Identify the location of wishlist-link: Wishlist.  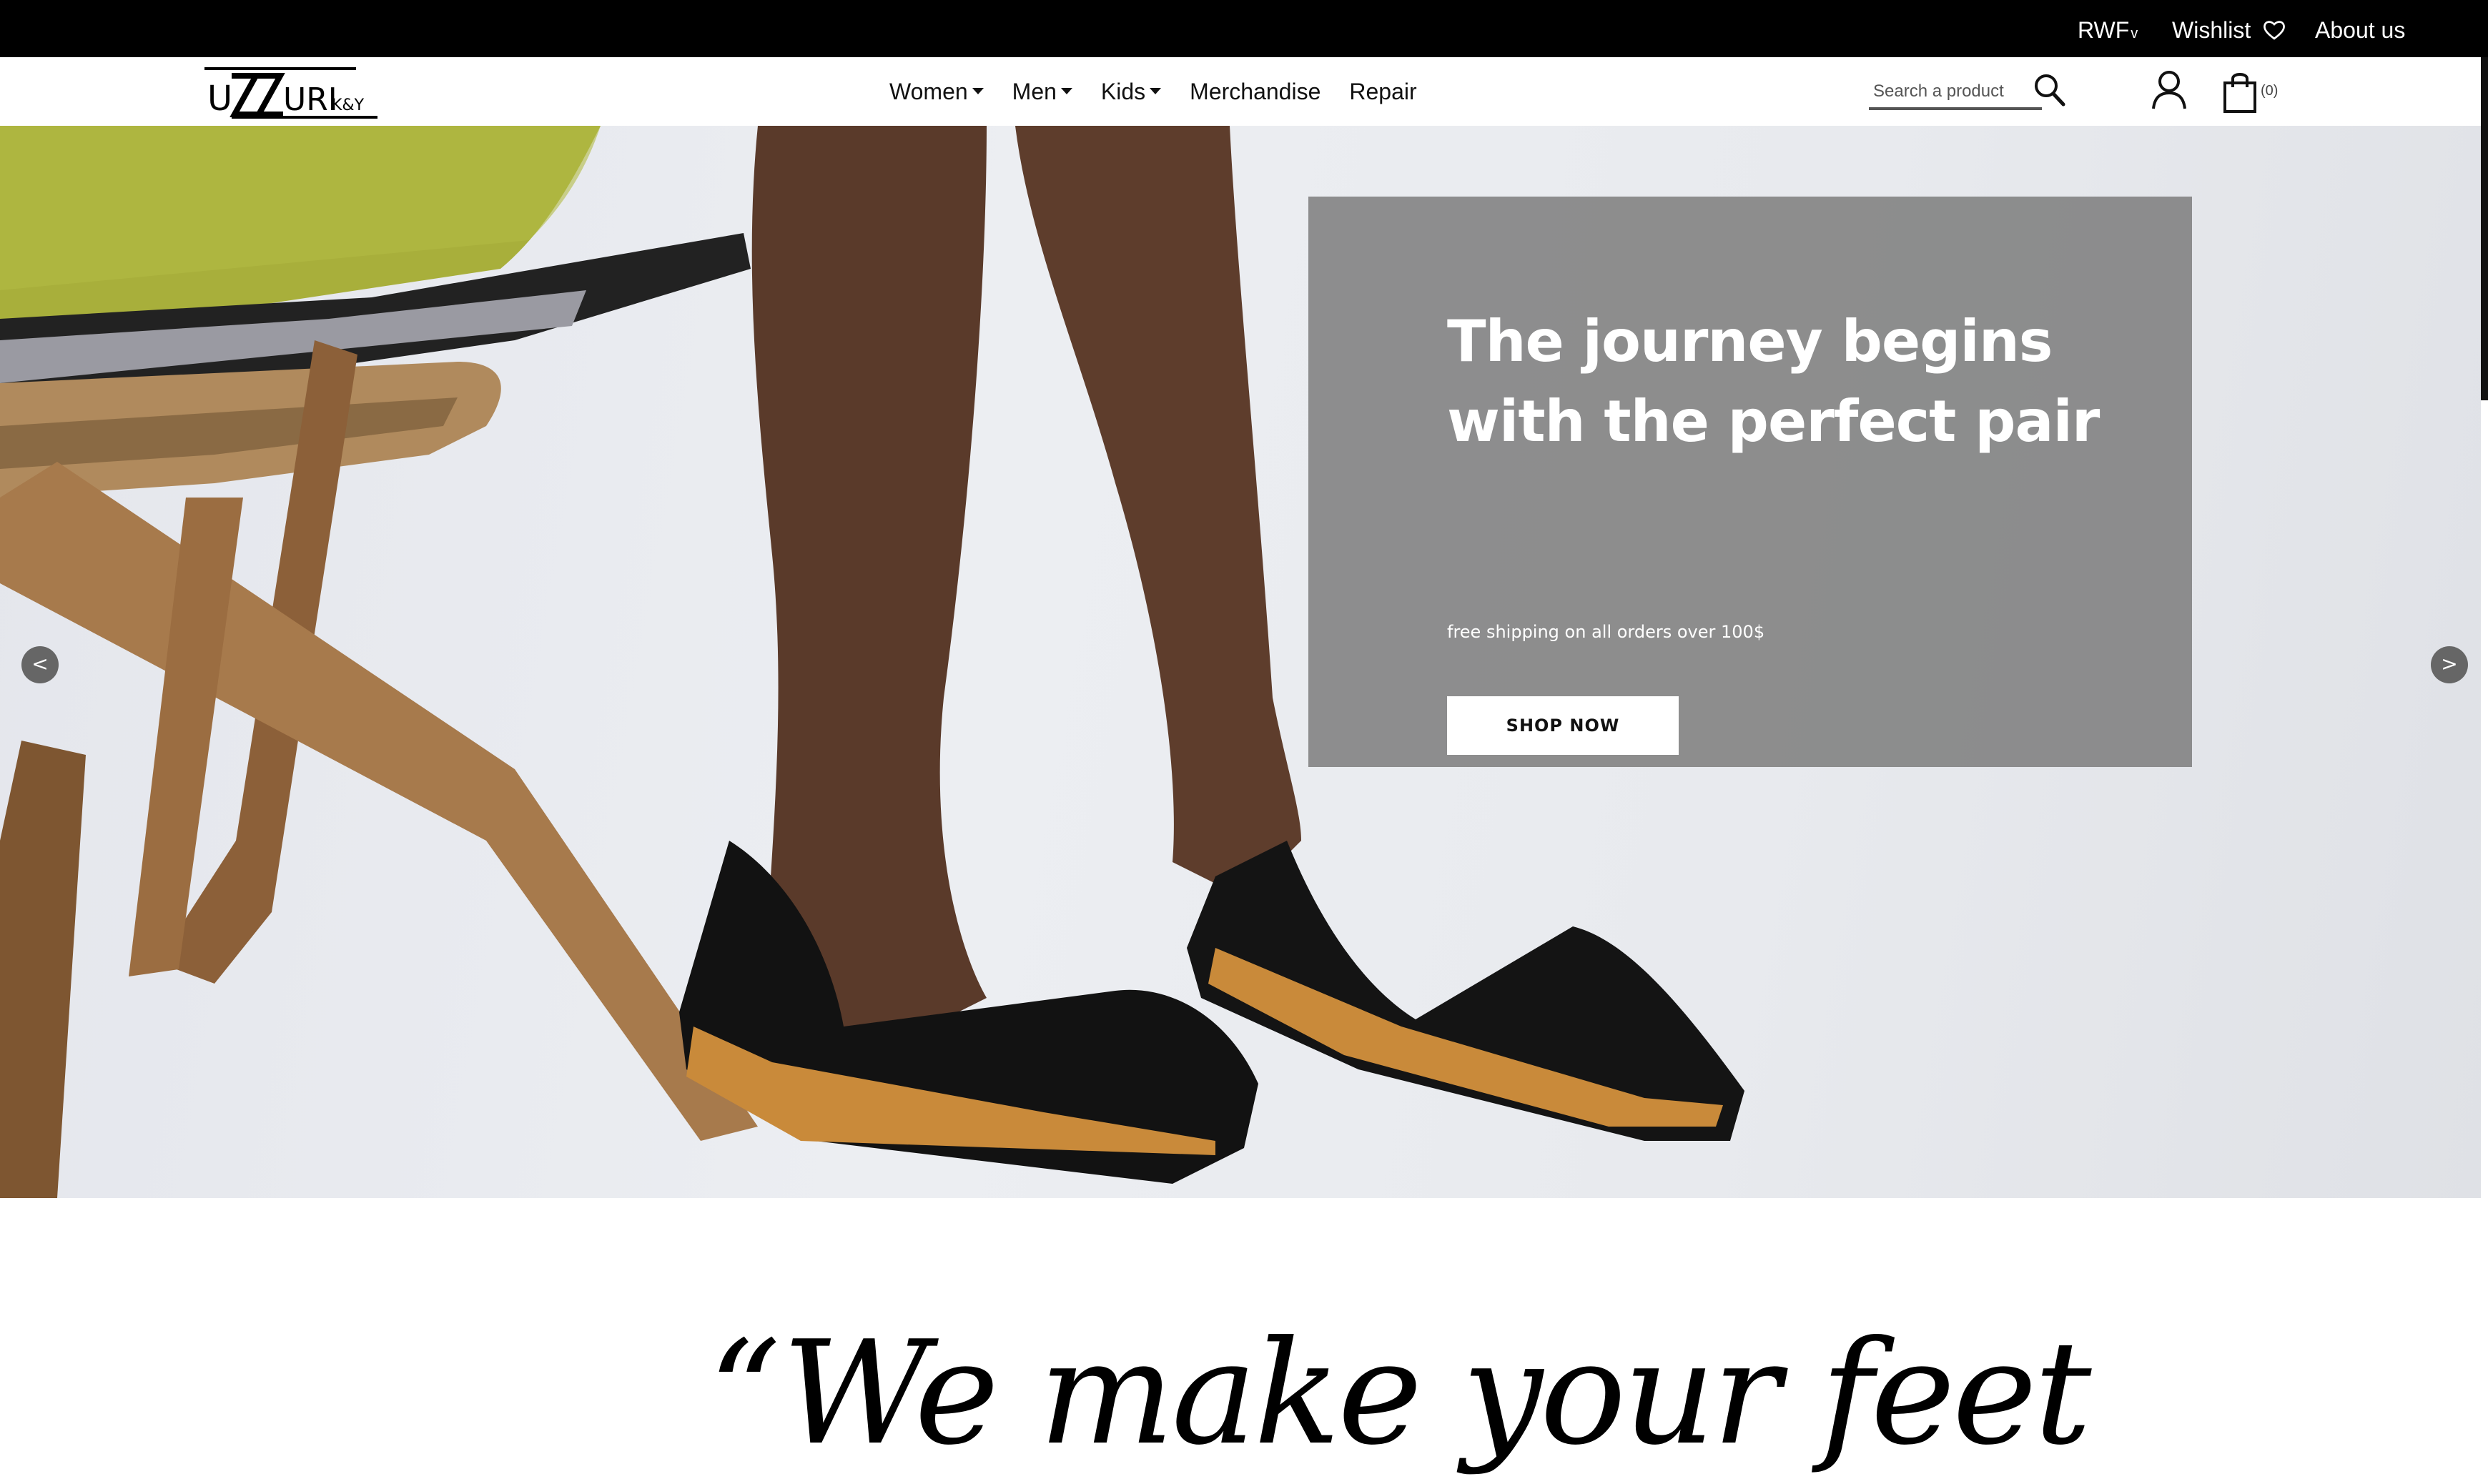
(2229, 28).